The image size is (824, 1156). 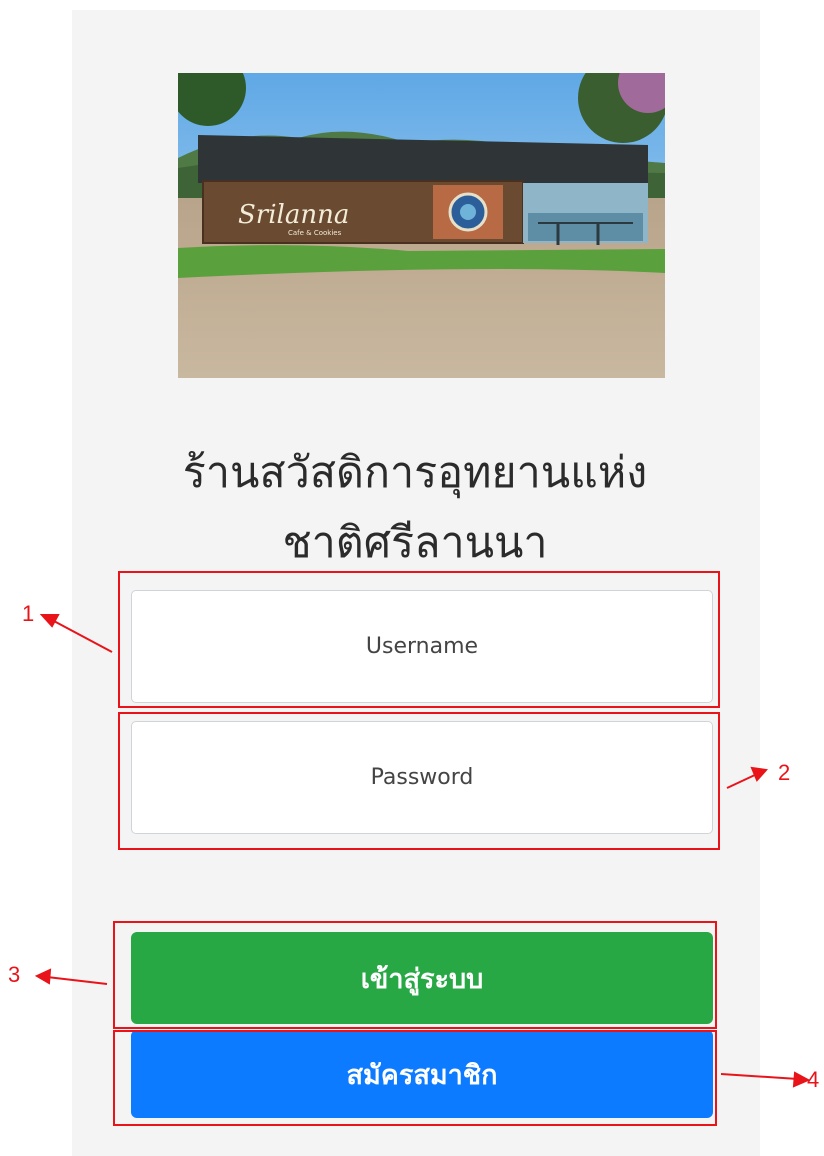 I want to click on annotation-label-3: 3, so click(x=14, y=974).